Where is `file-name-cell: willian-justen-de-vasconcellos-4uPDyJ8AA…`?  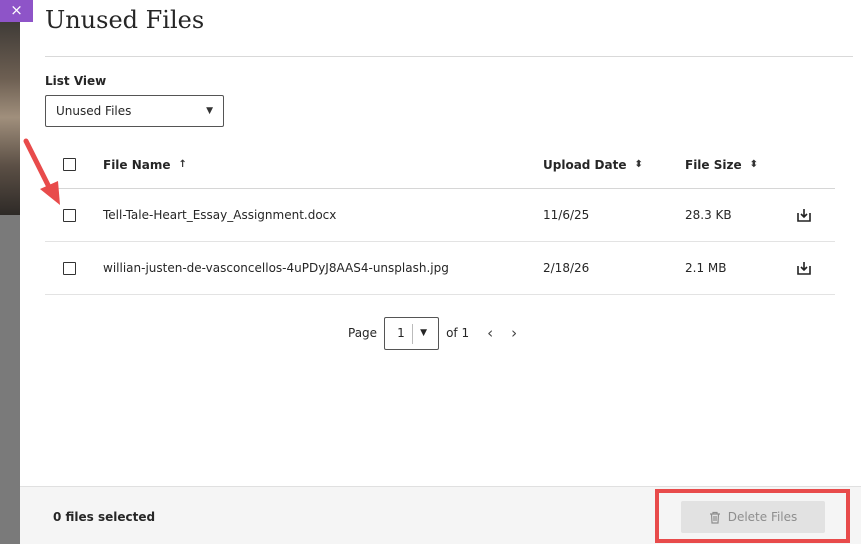 file-name-cell: willian-justen-de-vasconcellos-4uPDyJ8AA… is located at coordinates (276, 268).